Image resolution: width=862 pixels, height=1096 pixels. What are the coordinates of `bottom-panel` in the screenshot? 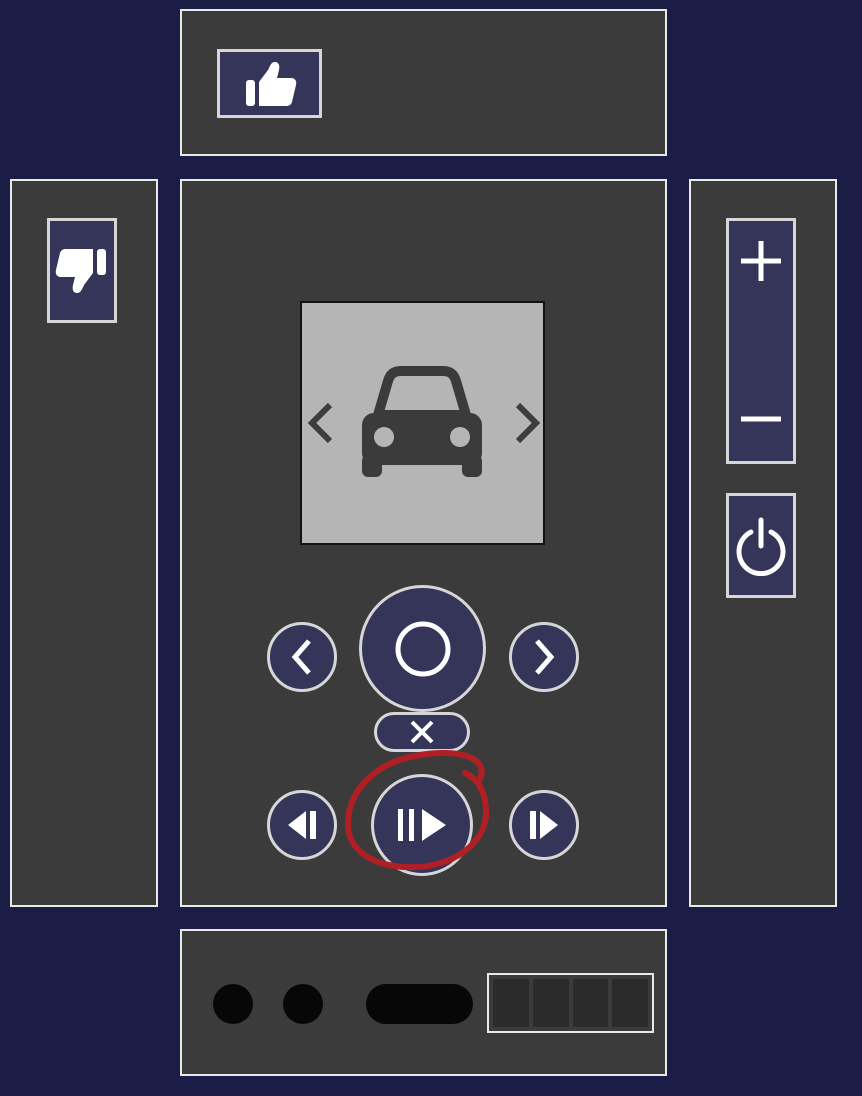 It's located at (423, 1002).